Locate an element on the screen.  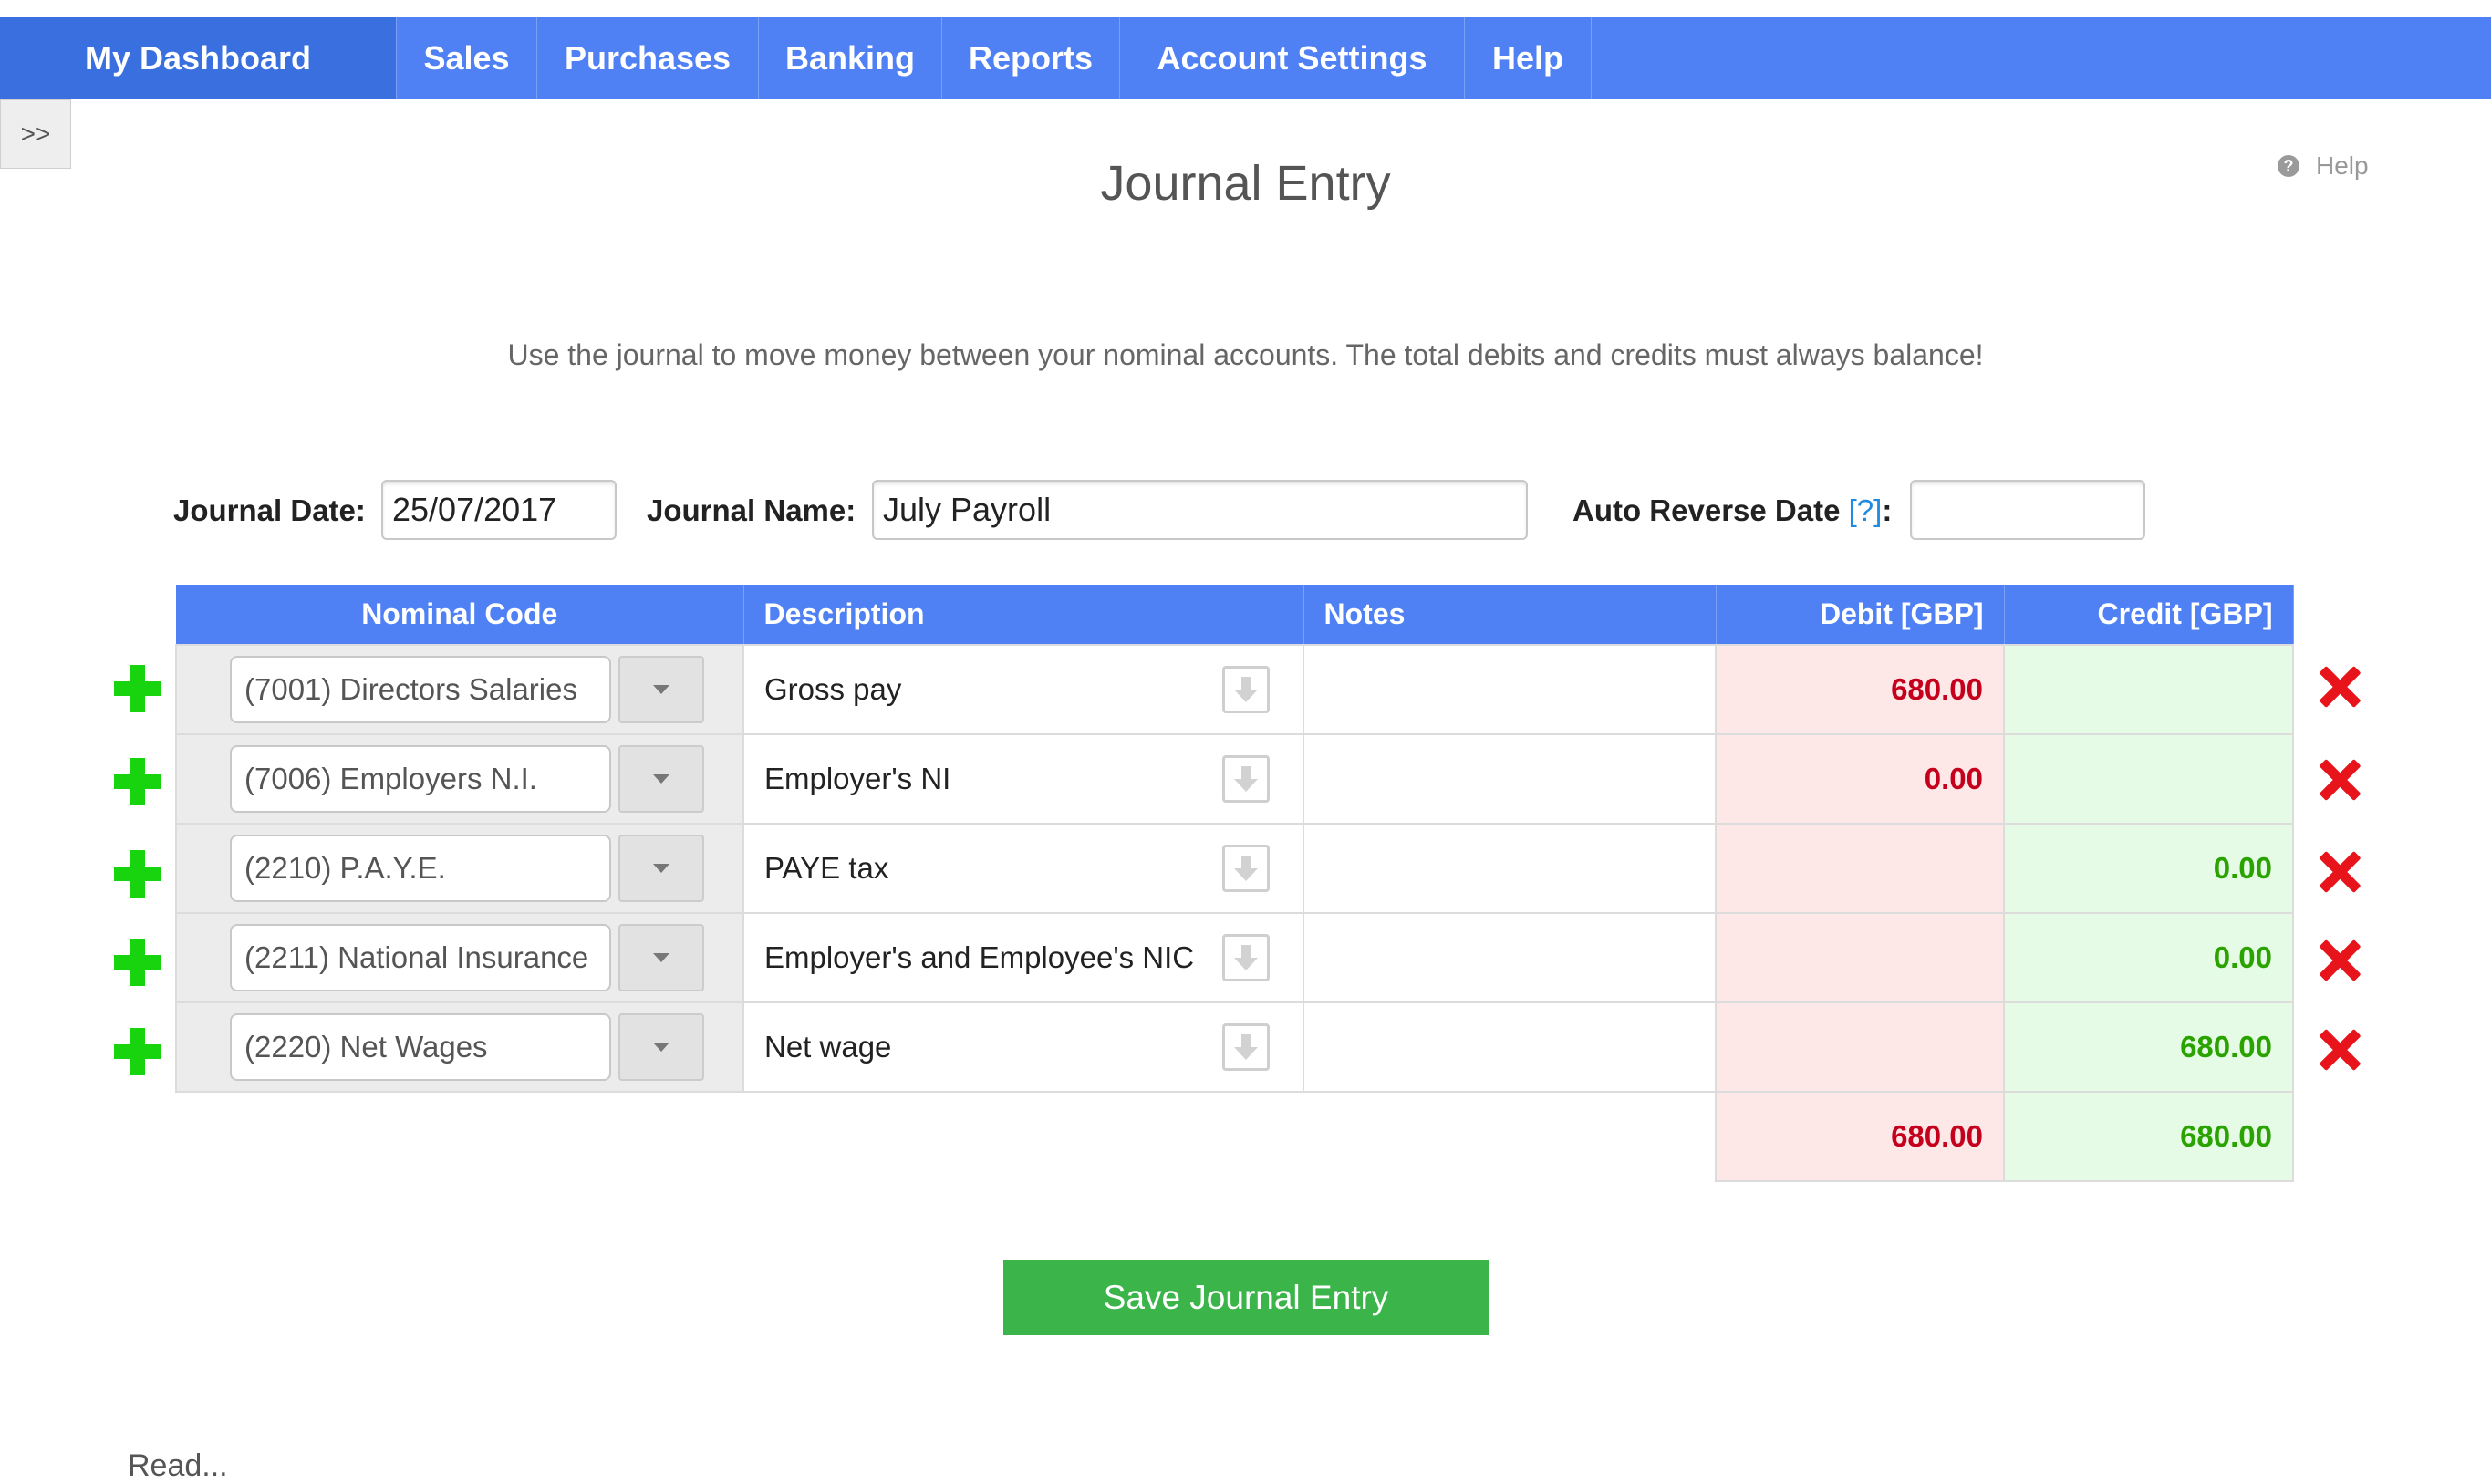
nominal-code-cell: (7006) Employers N.I. is located at coordinates (460, 779).